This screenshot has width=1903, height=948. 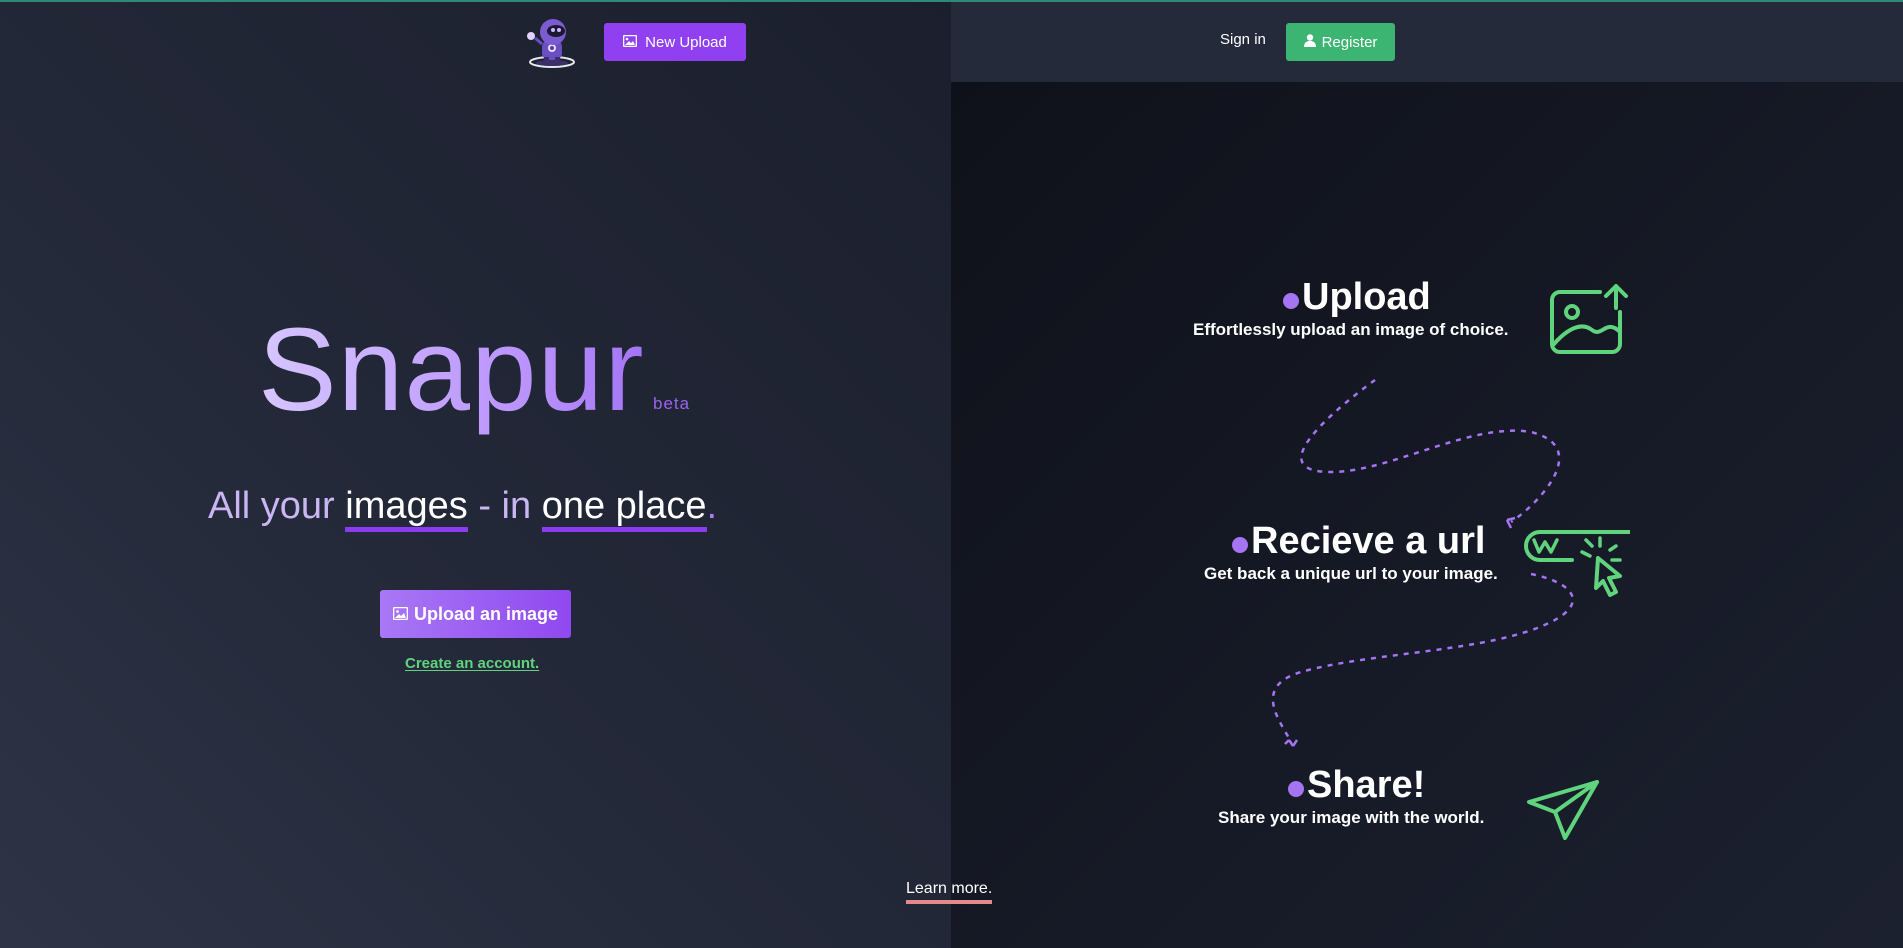 What do you see at coordinates (1366, 785) in the screenshot?
I see `step-share-title-text: Share!` at bounding box center [1366, 785].